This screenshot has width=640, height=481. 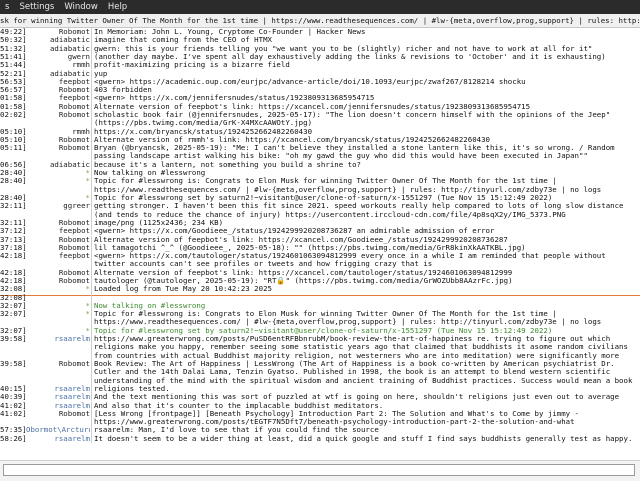 What do you see at coordinates (58, 206) in the screenshot?
I see `nickname: ggreer` at bounding box center [58, 206].